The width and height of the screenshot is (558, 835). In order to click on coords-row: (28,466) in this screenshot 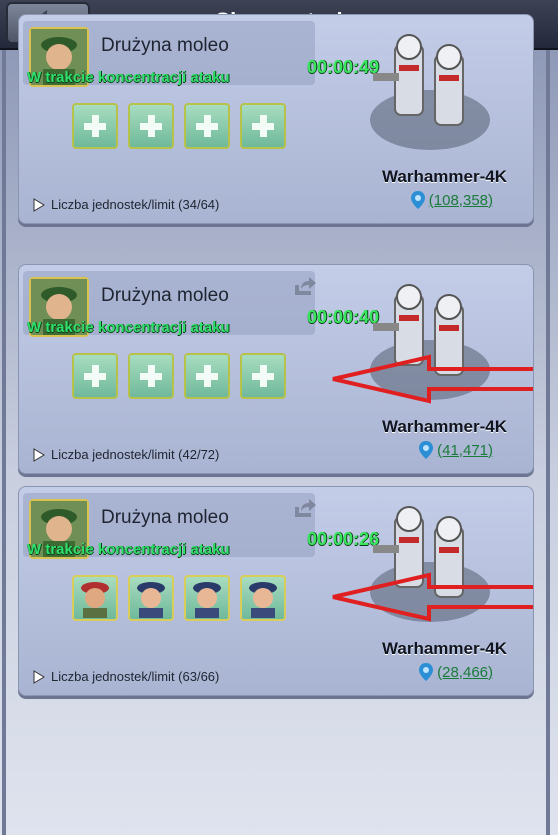, I will do `click(456, 672)`.